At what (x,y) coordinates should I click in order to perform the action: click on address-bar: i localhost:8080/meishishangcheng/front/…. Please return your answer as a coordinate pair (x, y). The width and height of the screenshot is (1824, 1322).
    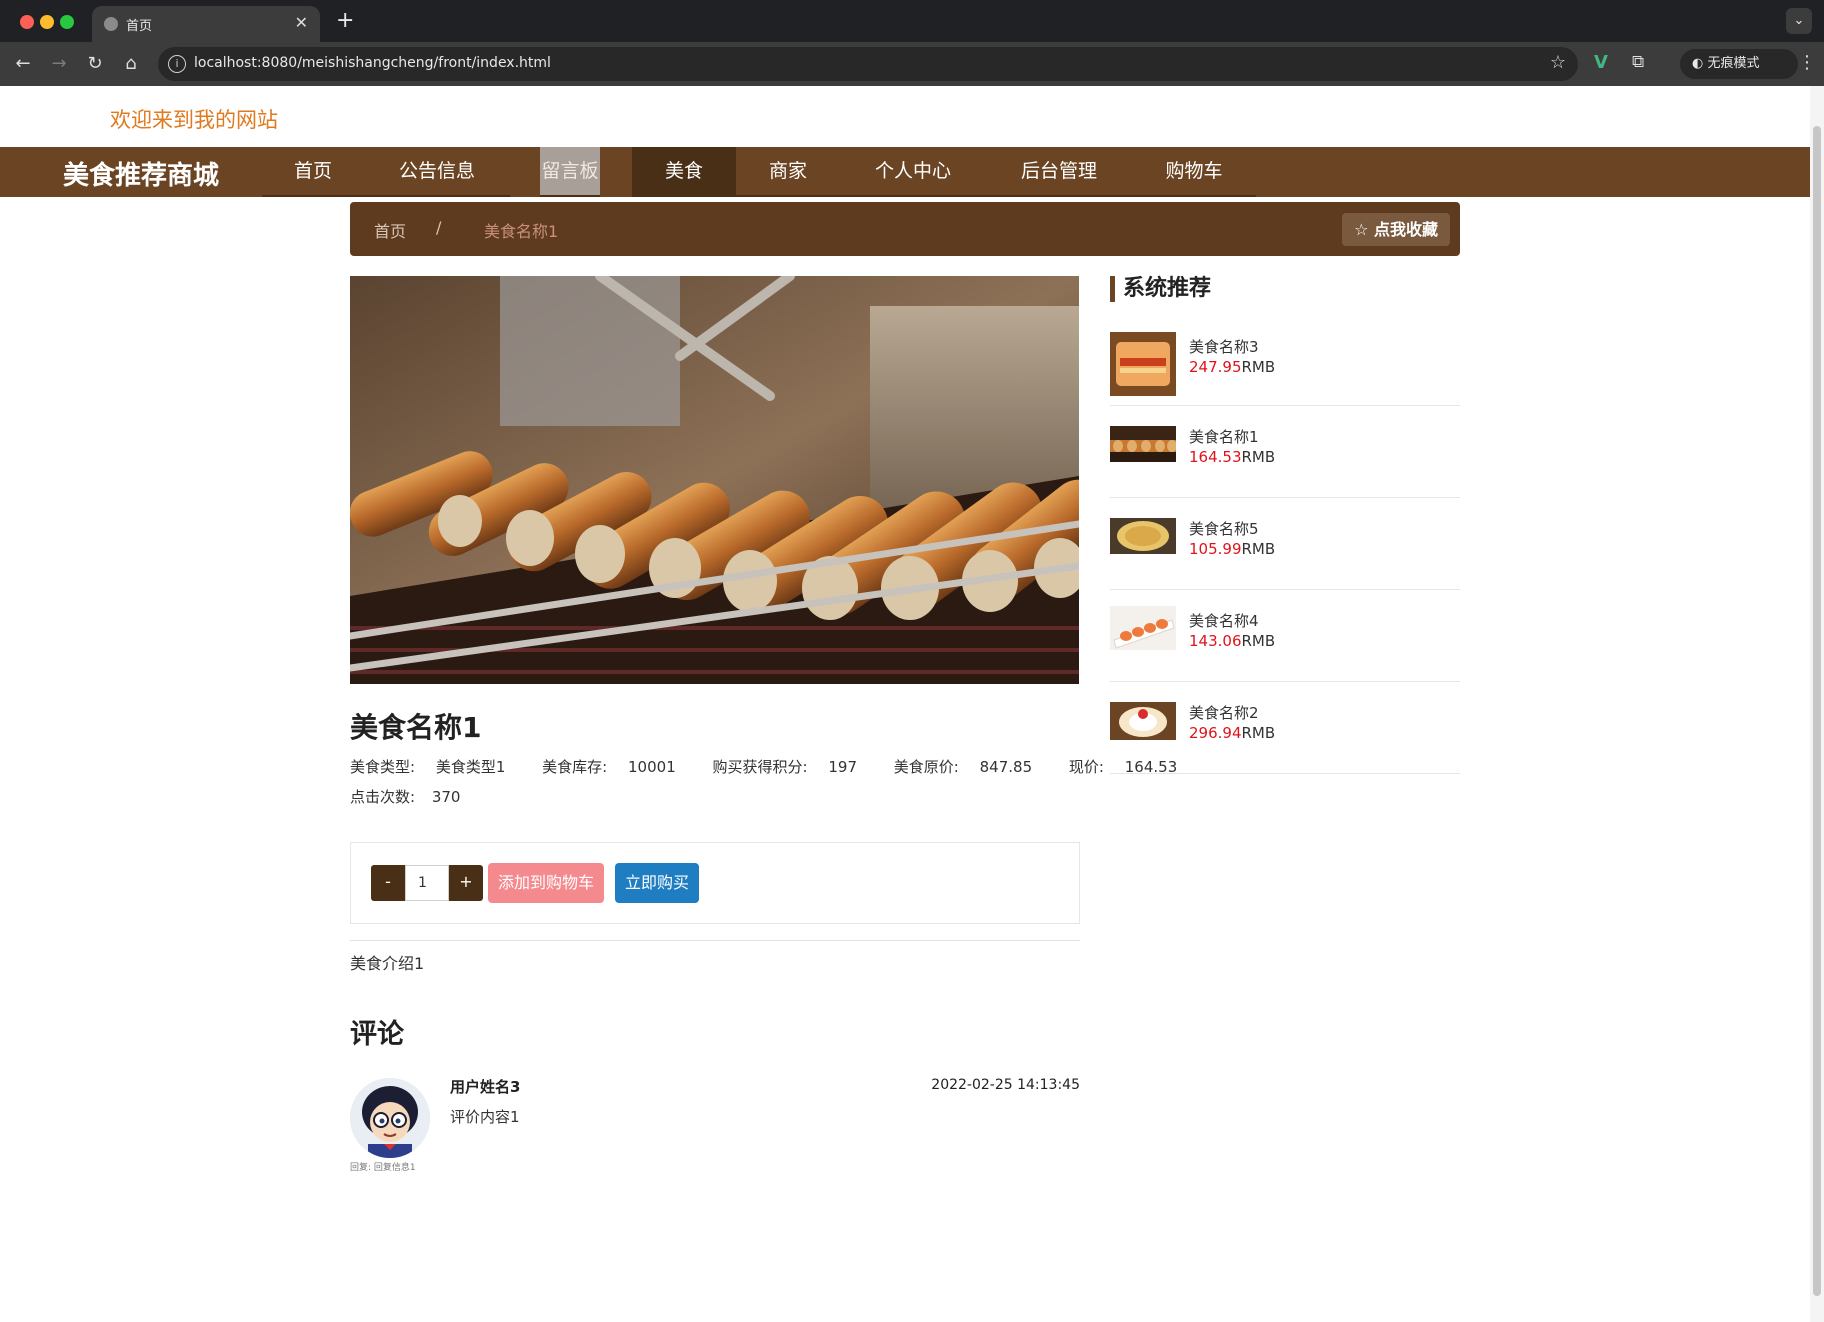
    Looking at the image, I should click on (868, 64).